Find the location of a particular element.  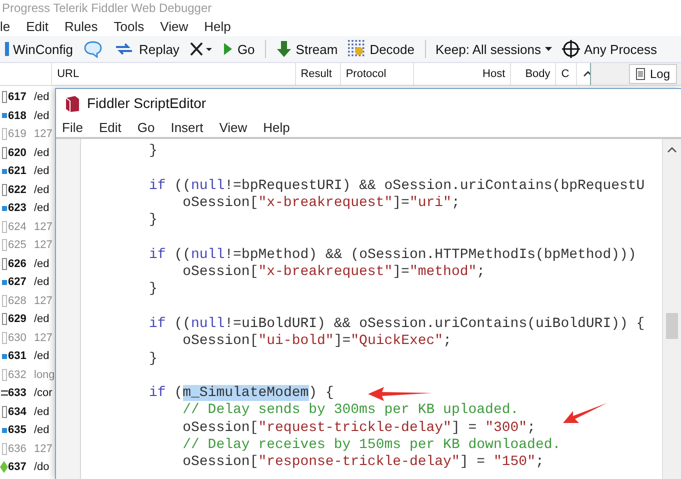

session-number: 635 is located at coordinates (18, 430).